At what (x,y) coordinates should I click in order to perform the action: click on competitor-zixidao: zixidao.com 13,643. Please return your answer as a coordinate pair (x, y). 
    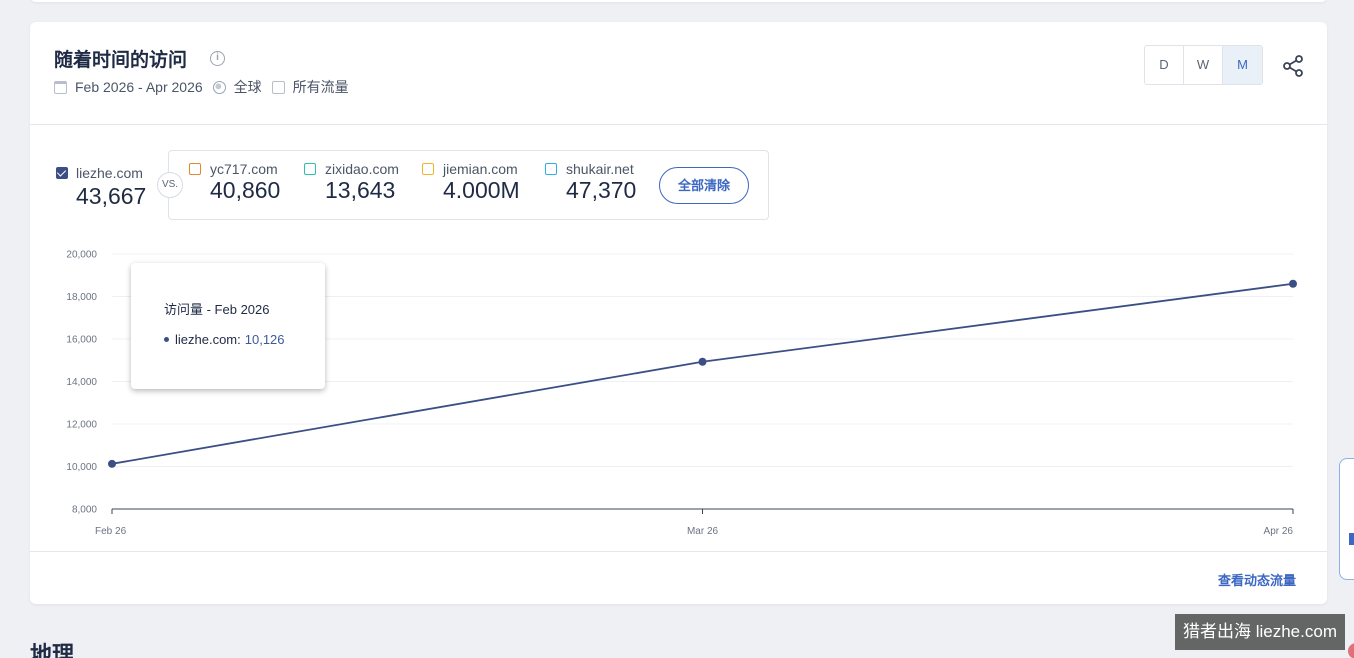
    Looking at the image, I should click on (351, 182).